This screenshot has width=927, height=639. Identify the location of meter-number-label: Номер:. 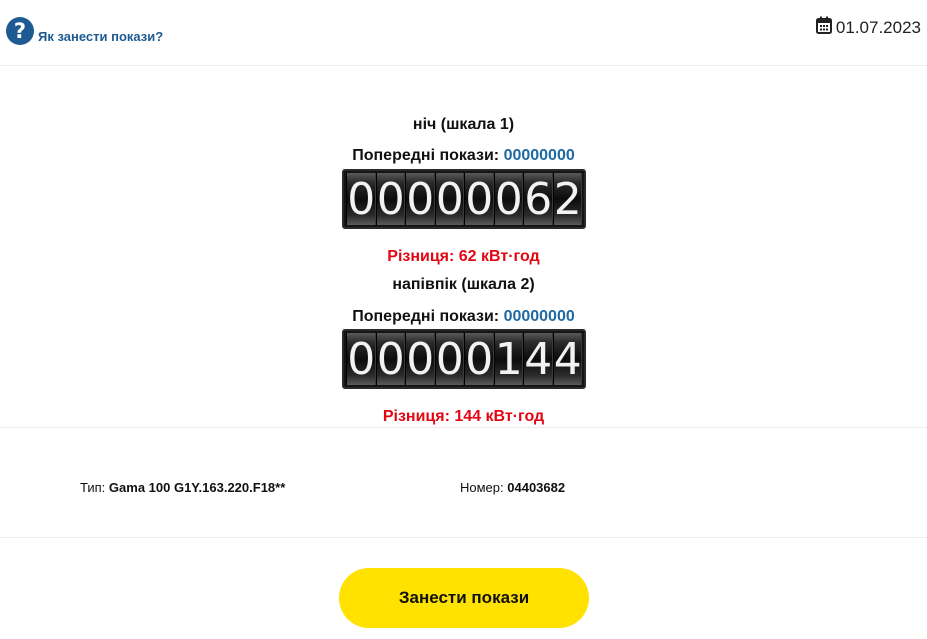
(482, 487).